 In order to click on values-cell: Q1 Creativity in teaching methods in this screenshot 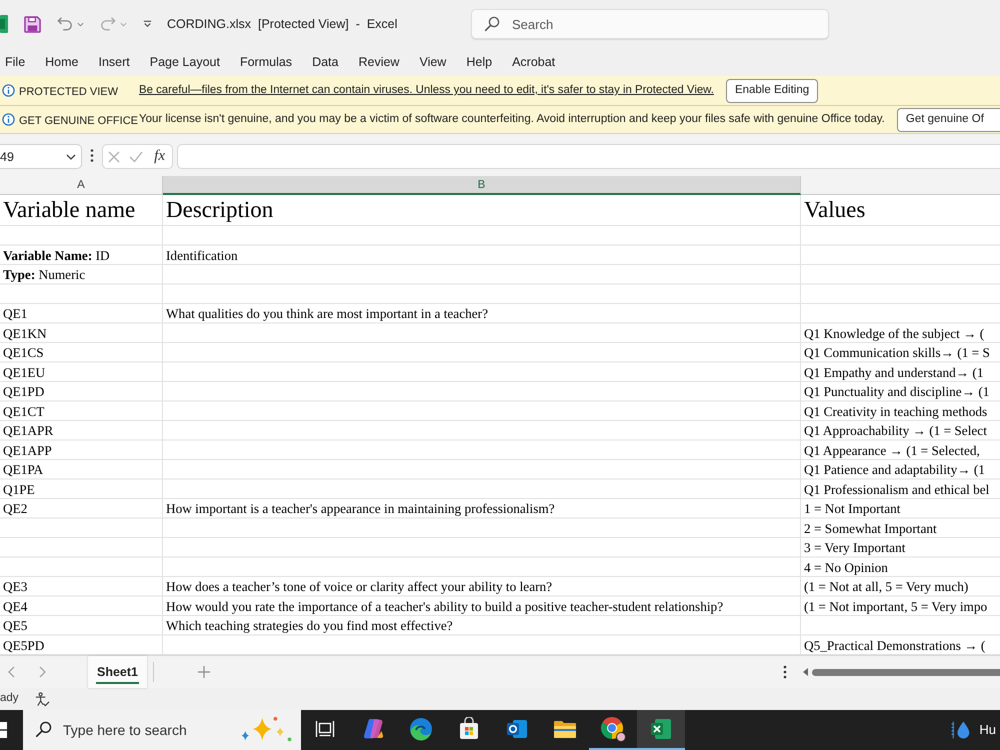, I will do `click(896, 411)`.